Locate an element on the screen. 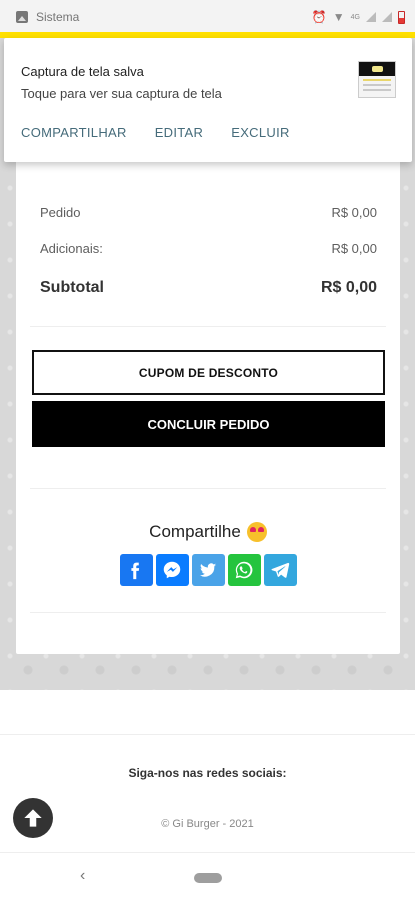  share-title: Compartilhe is located at coordinates (195, 531).